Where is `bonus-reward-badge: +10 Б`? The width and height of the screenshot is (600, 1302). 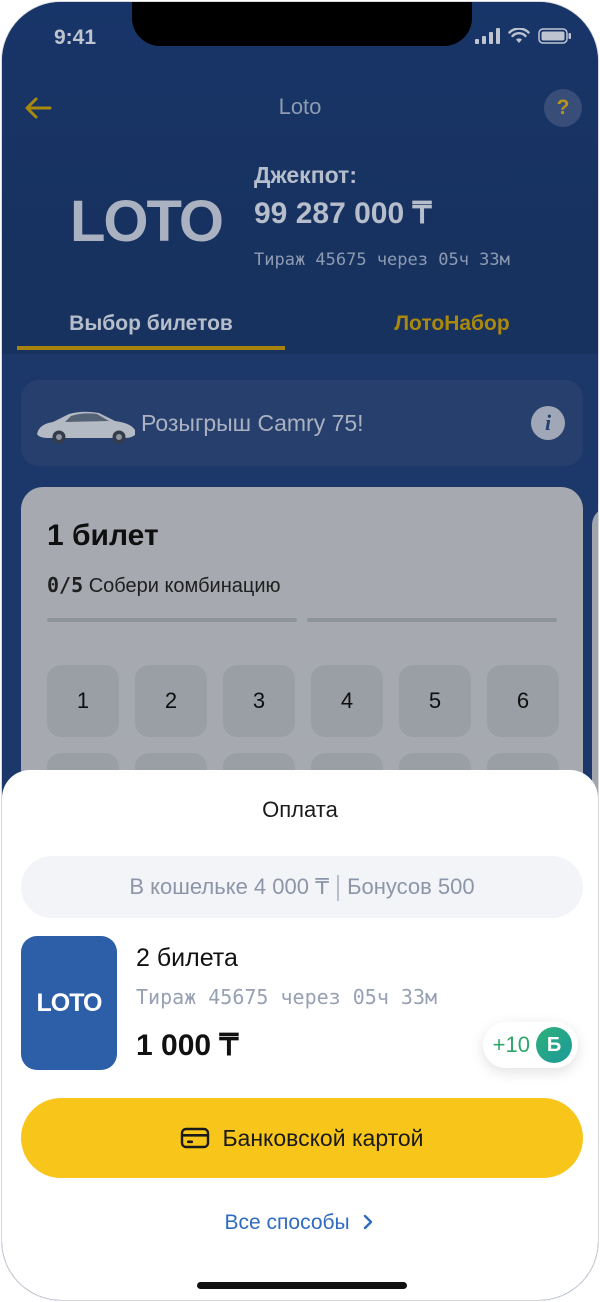 bonus-reward-badge: +10 Б is located at coordinates (530, 1045).